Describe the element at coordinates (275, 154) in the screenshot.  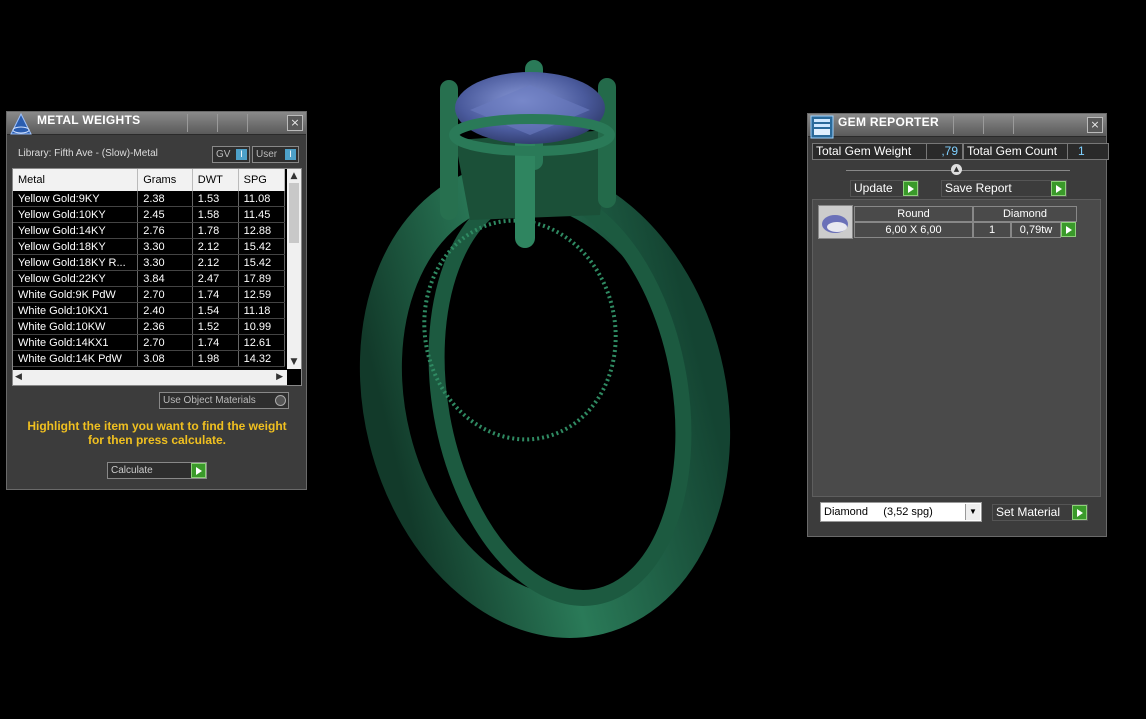
I see `user-toggle: User I` at that location.